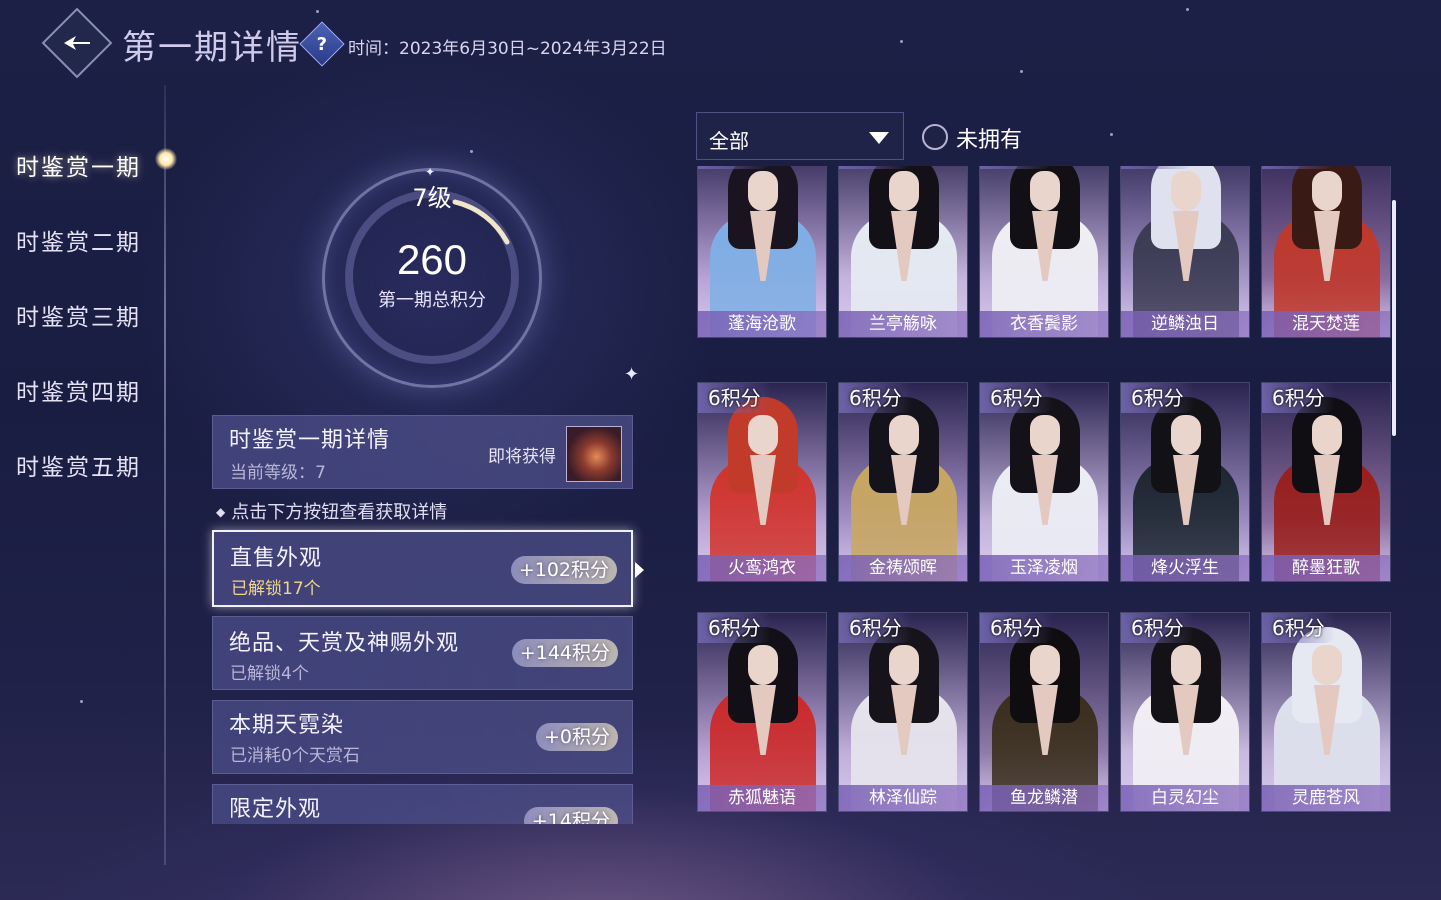 This screenshot has height=900, width=1441. Describe the element at coordinates (594, 454) in the screenshot. I see `reward-thumbnail` at that location.